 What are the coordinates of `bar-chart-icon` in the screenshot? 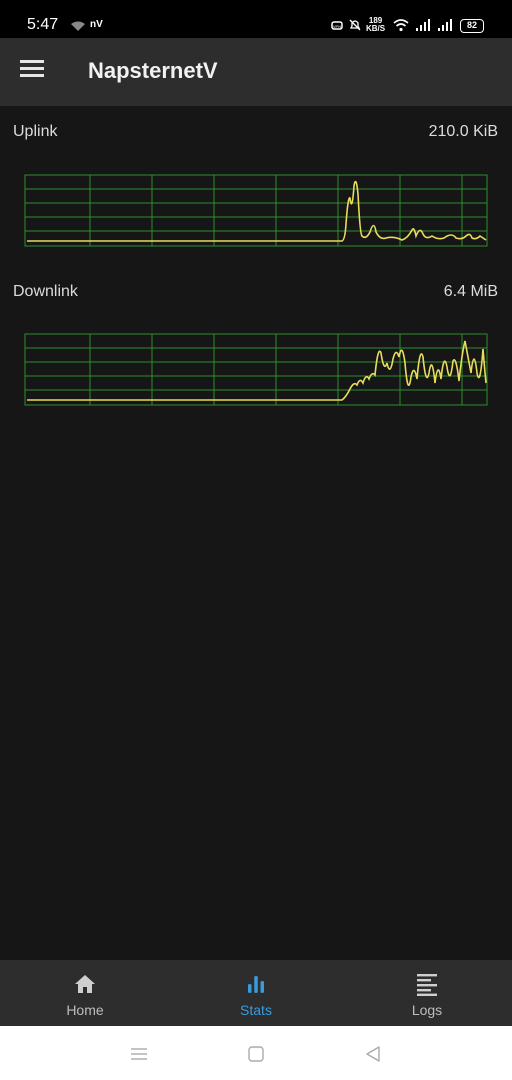 It's located at (256, 984).